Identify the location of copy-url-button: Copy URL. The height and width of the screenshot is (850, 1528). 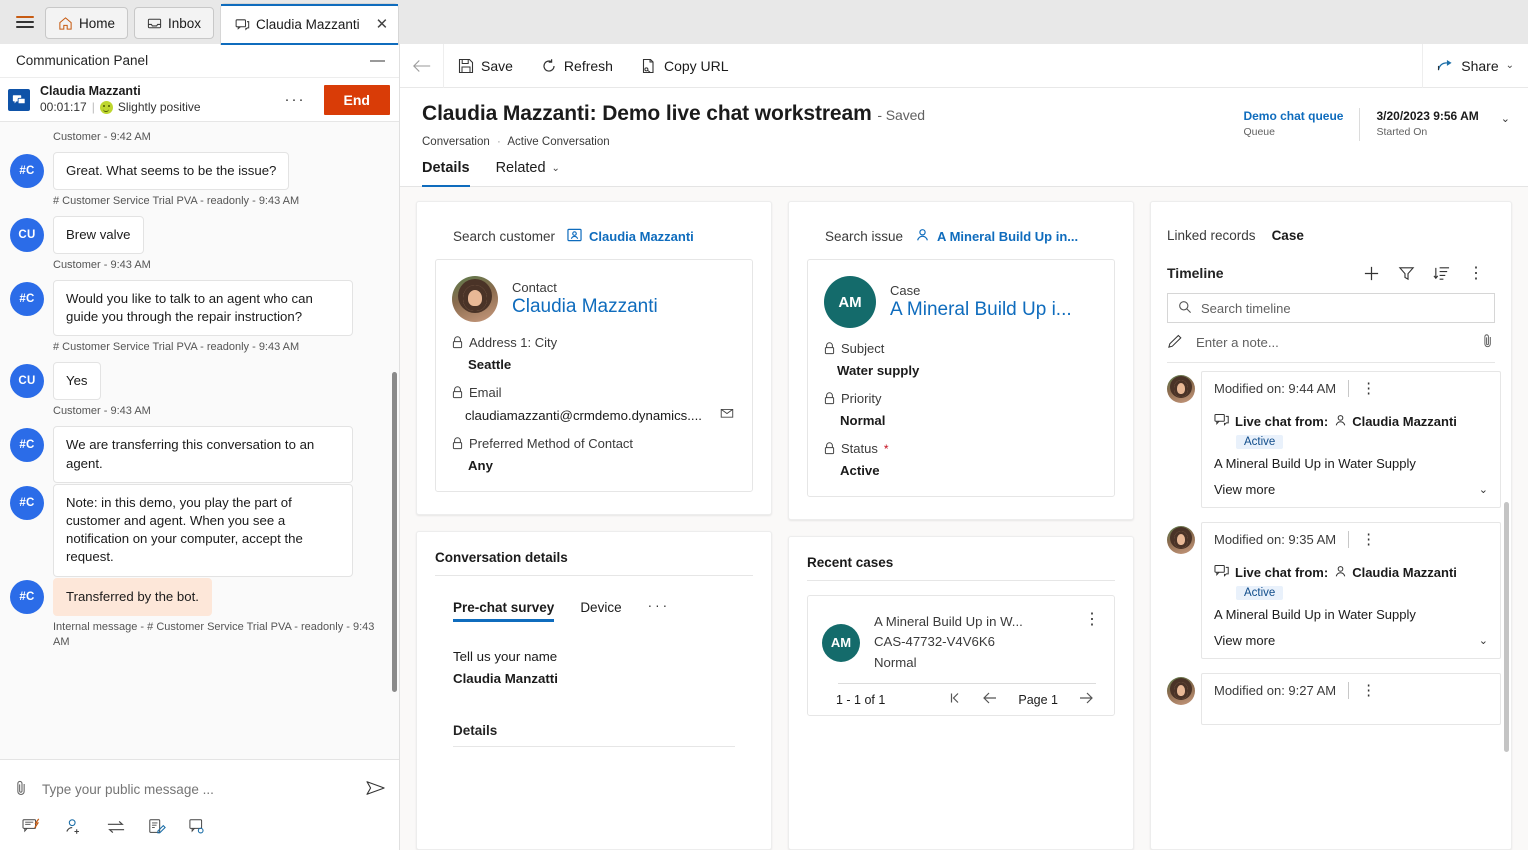
(685, 66).